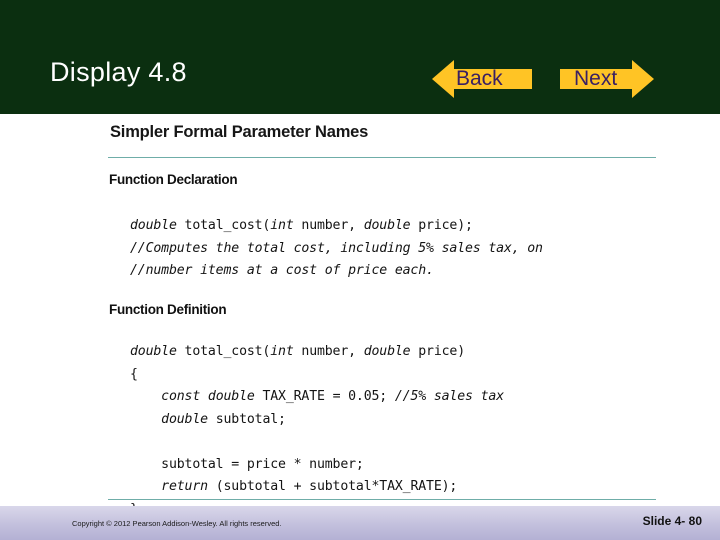  I want to click on slide-number: Slide 4- 80, so click(672, 521).